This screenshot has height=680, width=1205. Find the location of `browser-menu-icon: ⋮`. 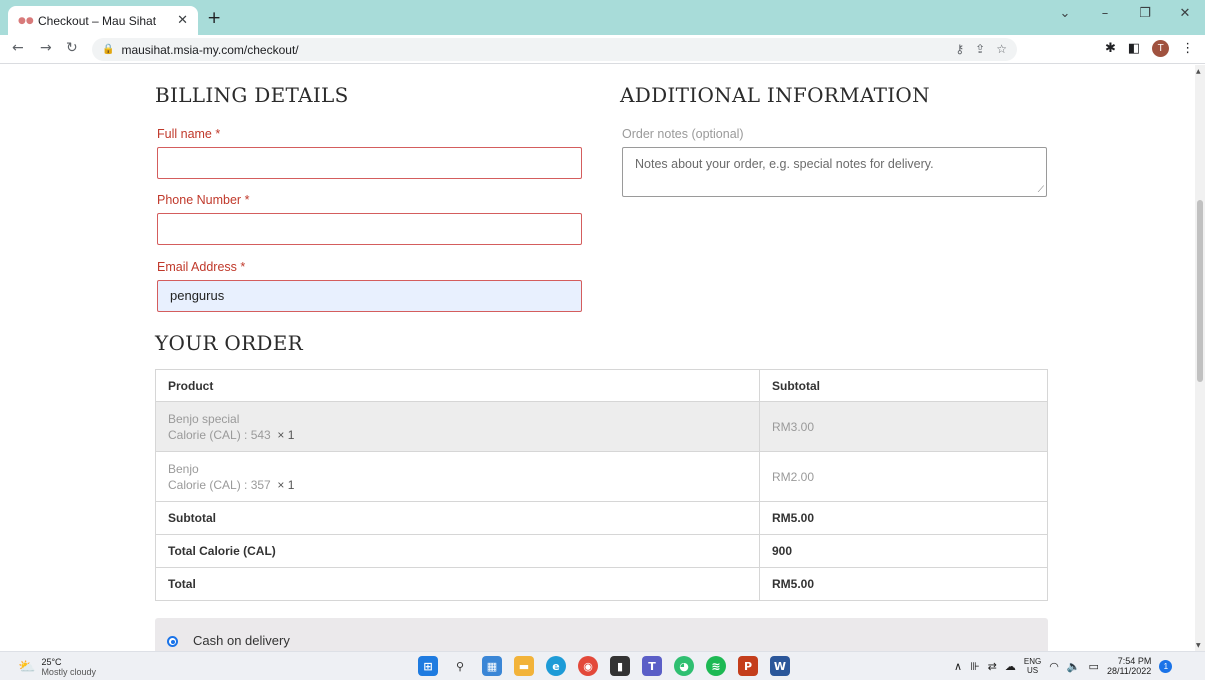

browser-menu-icon: ⋮ is located at coordinates (1187, 48).